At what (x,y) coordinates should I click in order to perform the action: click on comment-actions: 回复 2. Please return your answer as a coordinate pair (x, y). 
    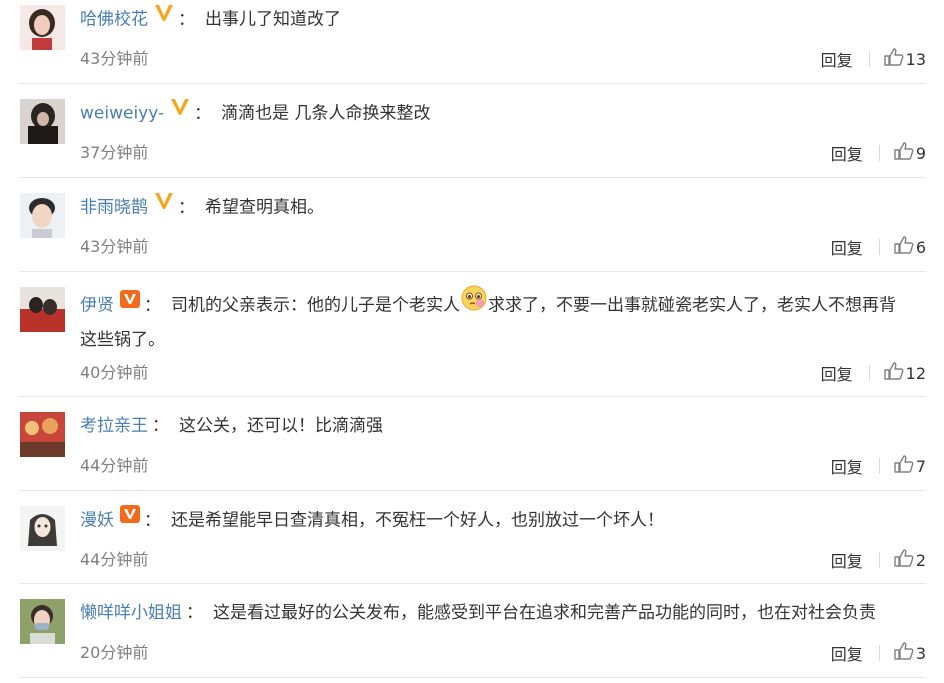
    Looking at the image, I should click on (878, 560).